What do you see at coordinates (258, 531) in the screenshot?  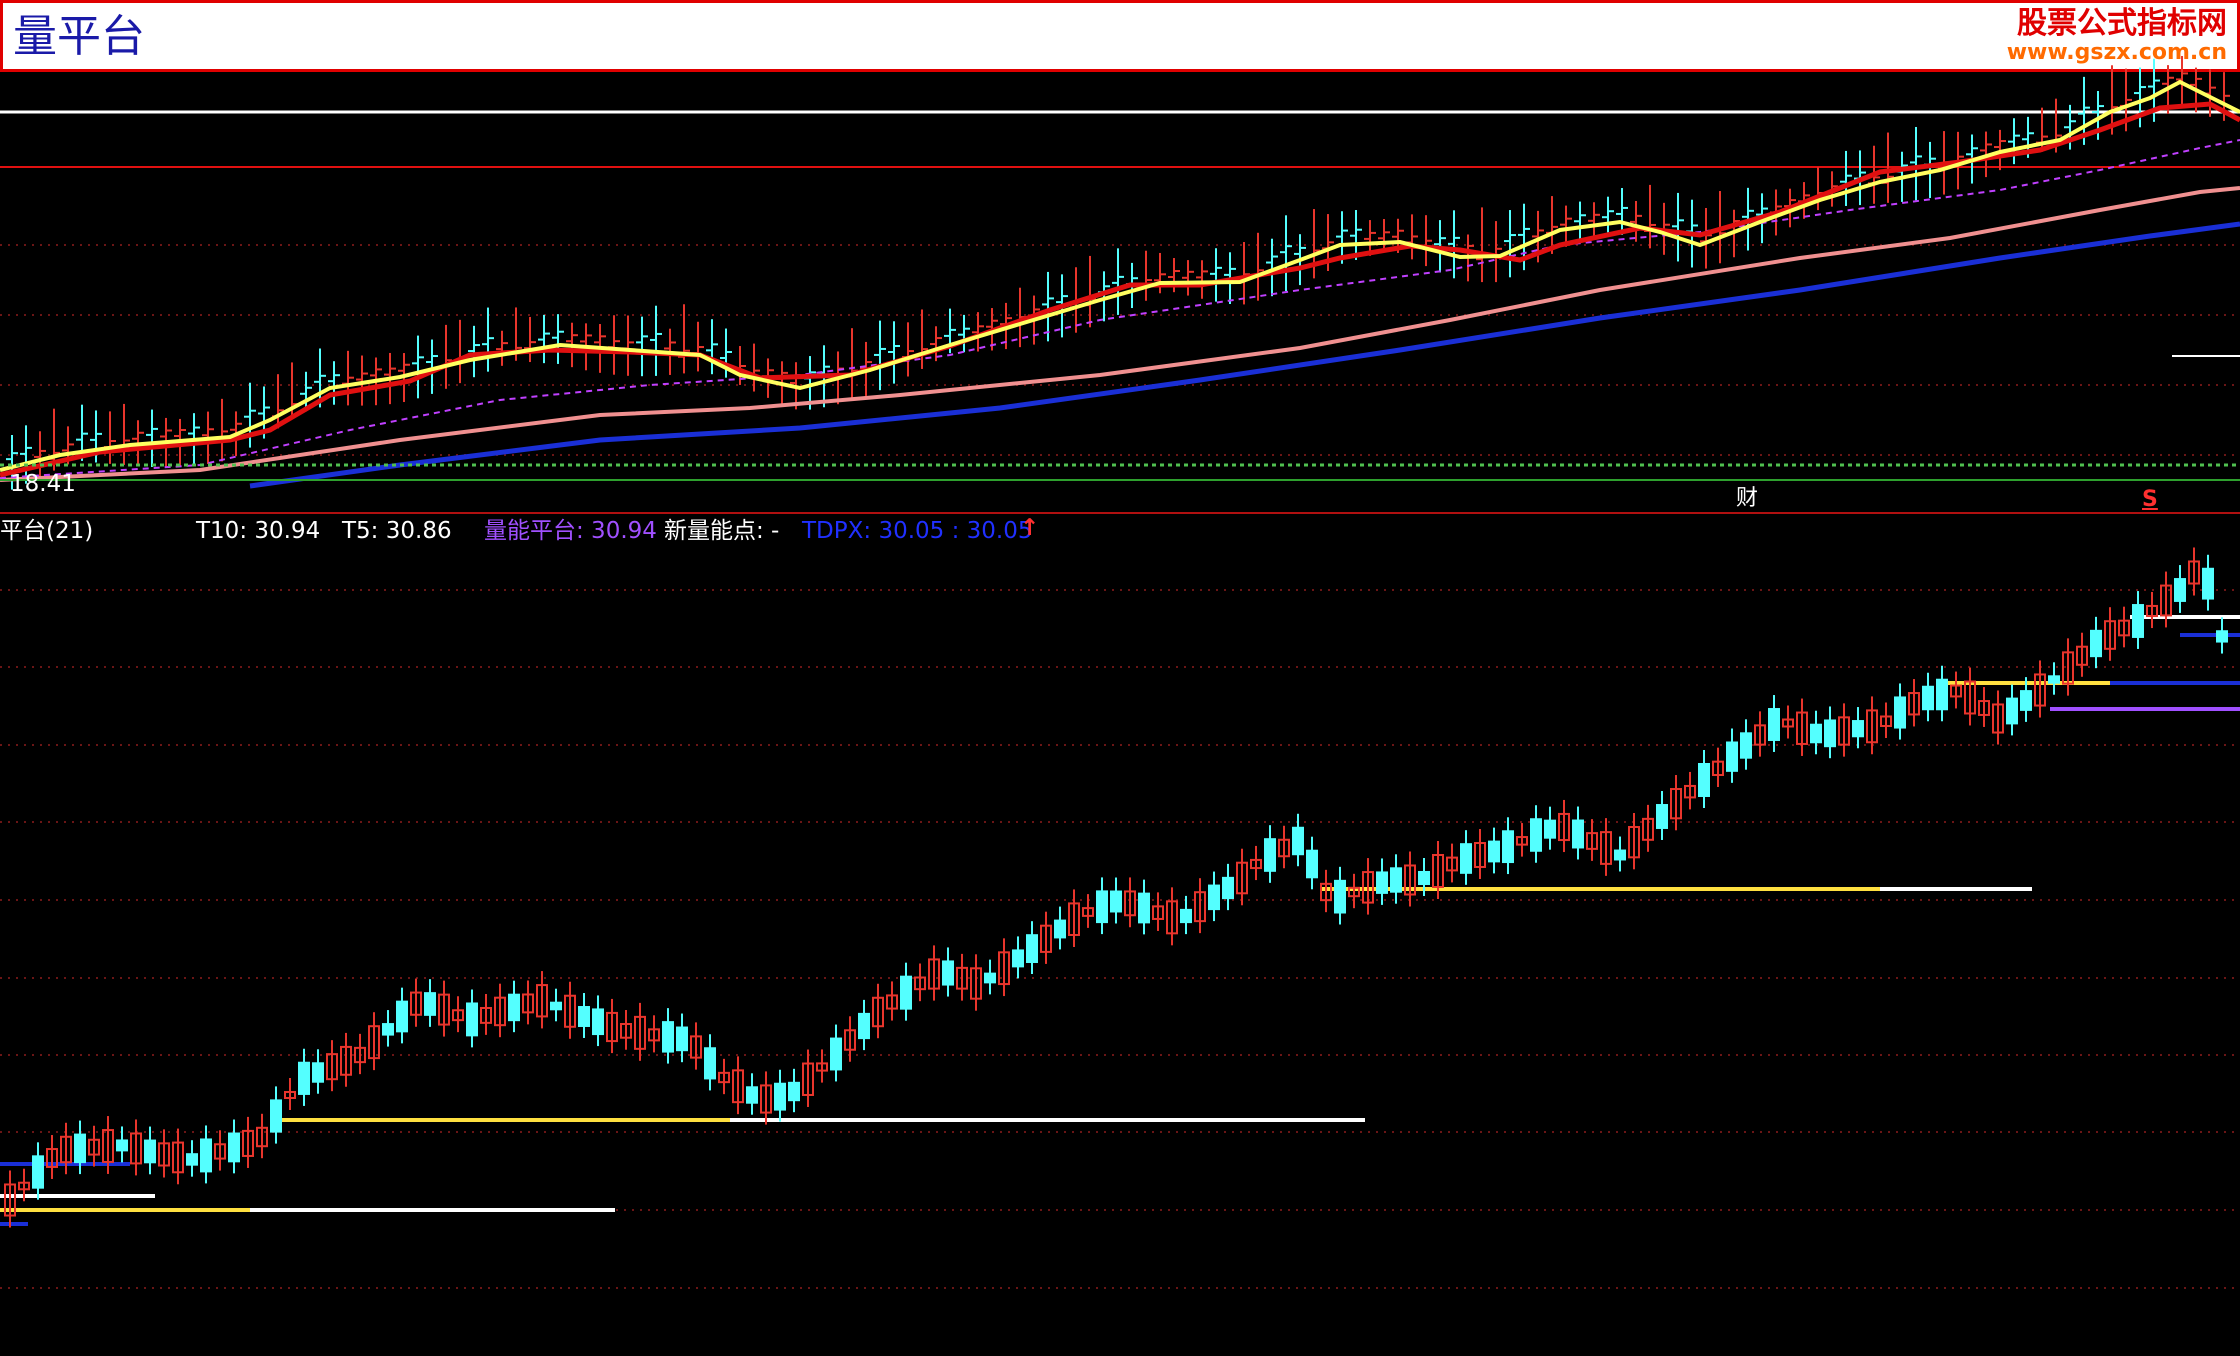 I see `t10-value: T10: 30.94` at bounding box center [258, 531].